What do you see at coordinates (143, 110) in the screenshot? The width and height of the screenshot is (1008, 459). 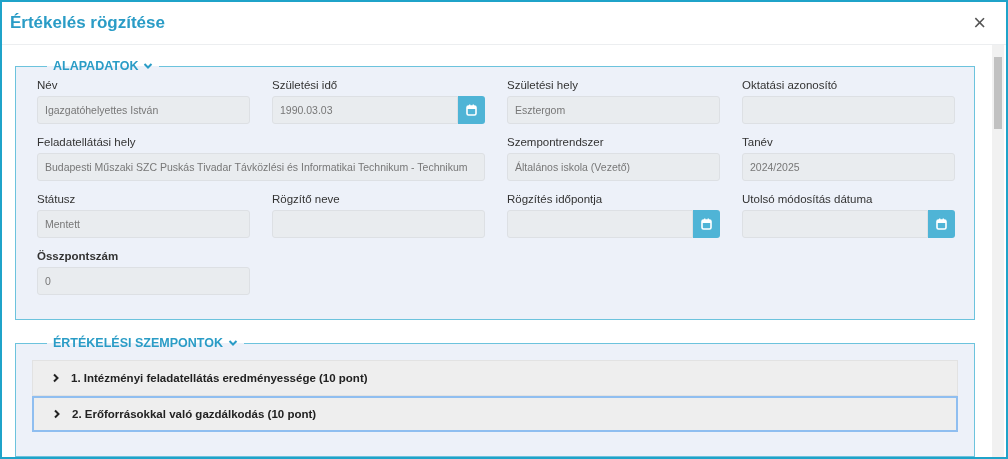 I see `text-field: Igazgatóhelyettes István` at bounding box center [143, 110].